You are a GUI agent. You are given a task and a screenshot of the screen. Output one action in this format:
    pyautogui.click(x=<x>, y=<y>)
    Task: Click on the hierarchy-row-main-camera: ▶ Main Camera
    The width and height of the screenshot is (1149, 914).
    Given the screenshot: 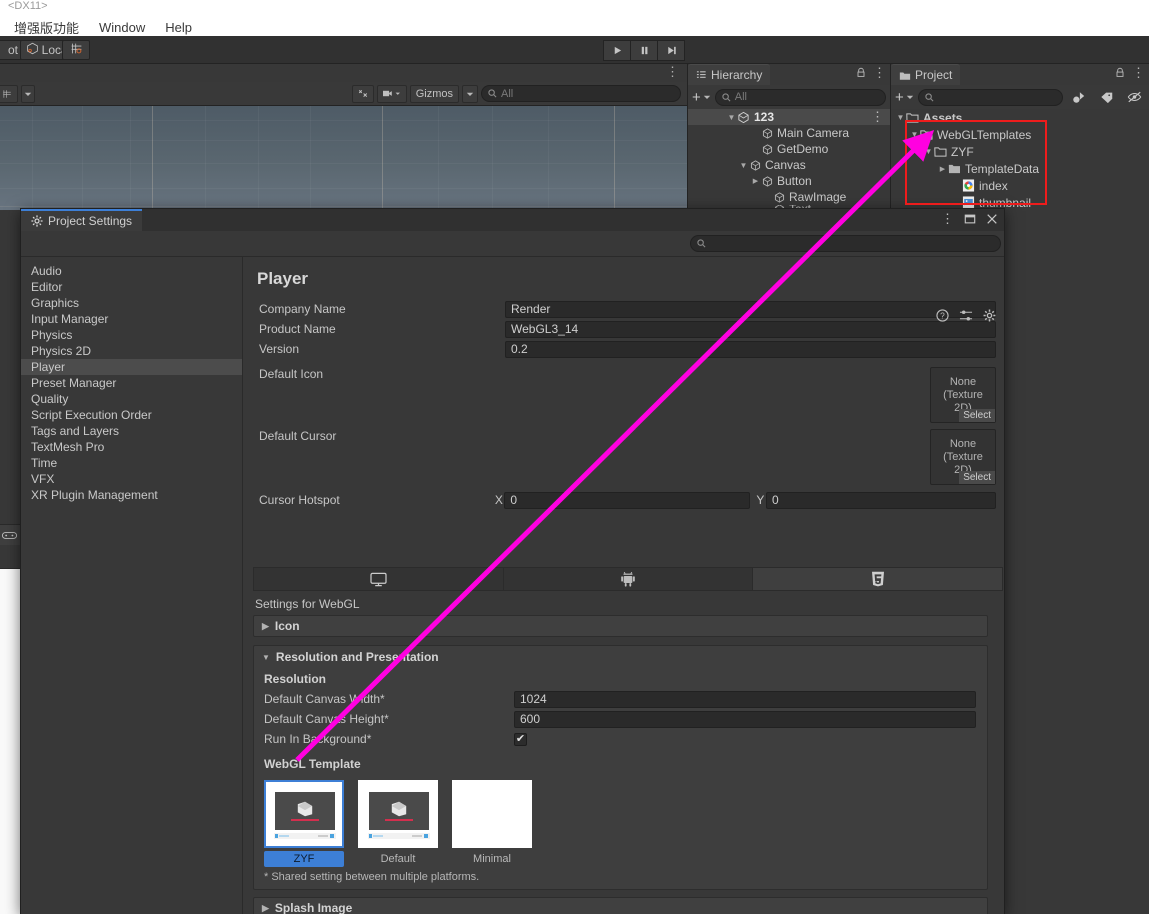 What is the action you would take?
    pyautogui.click(x=789, y=133)
    